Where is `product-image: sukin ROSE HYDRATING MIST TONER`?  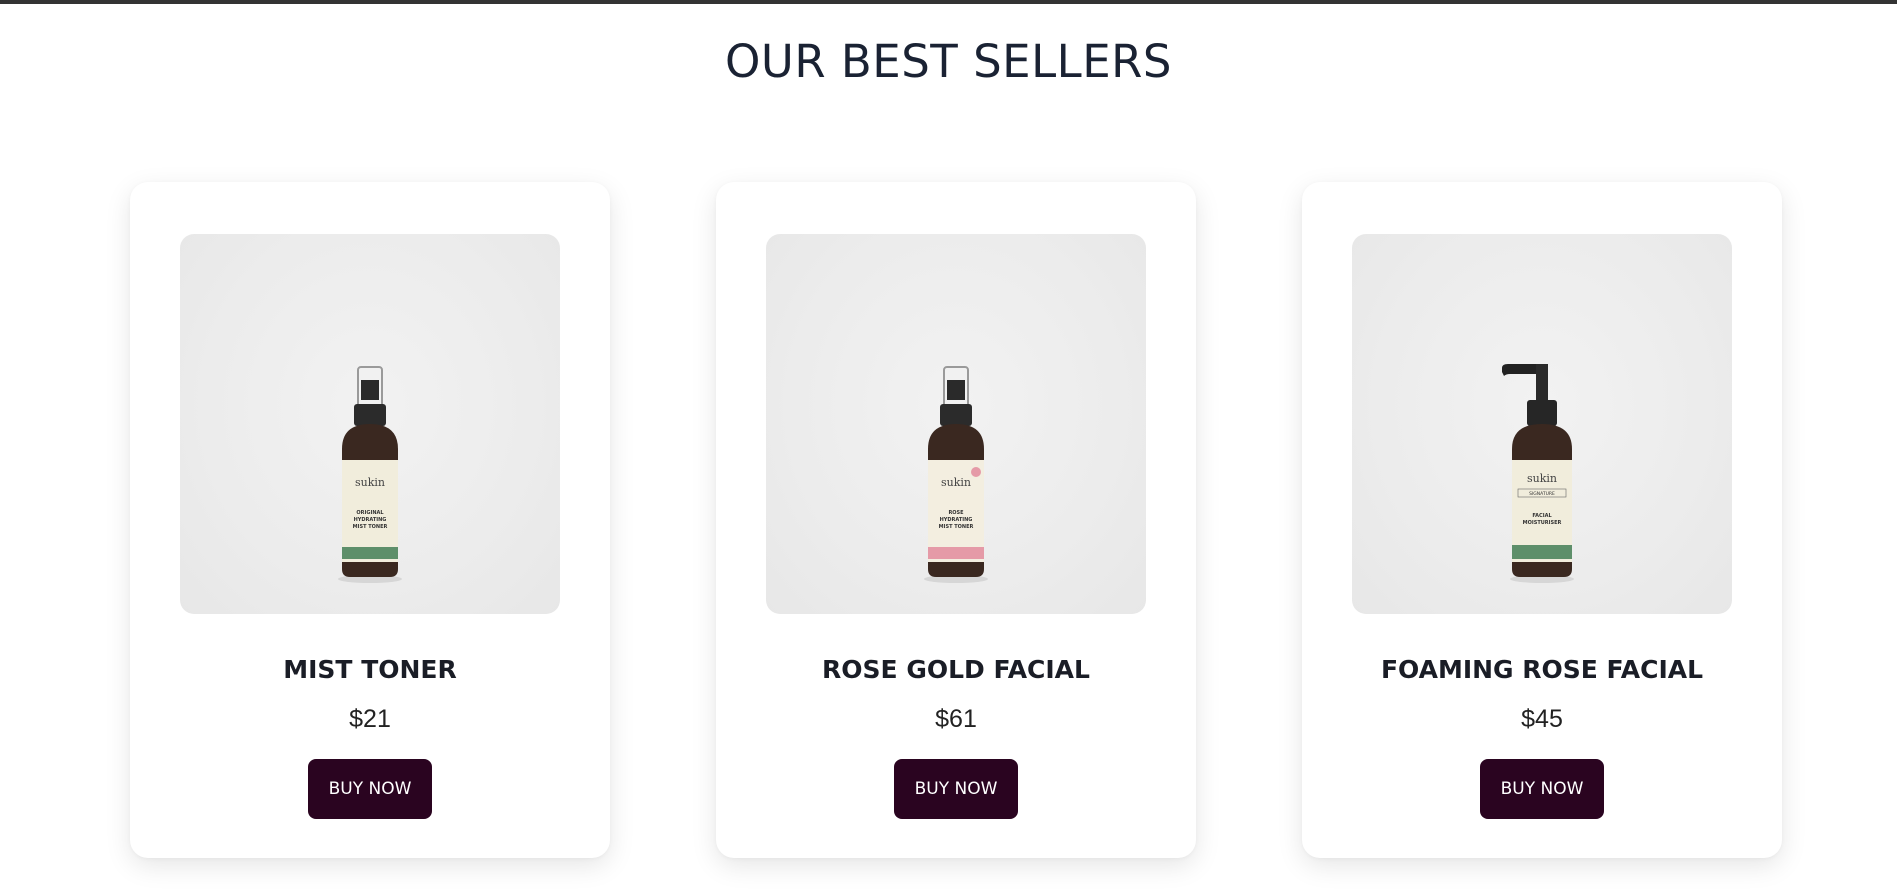 product-image: sukin ROSE HYDRATING MIST TONER is located at coordinates (956, 424).